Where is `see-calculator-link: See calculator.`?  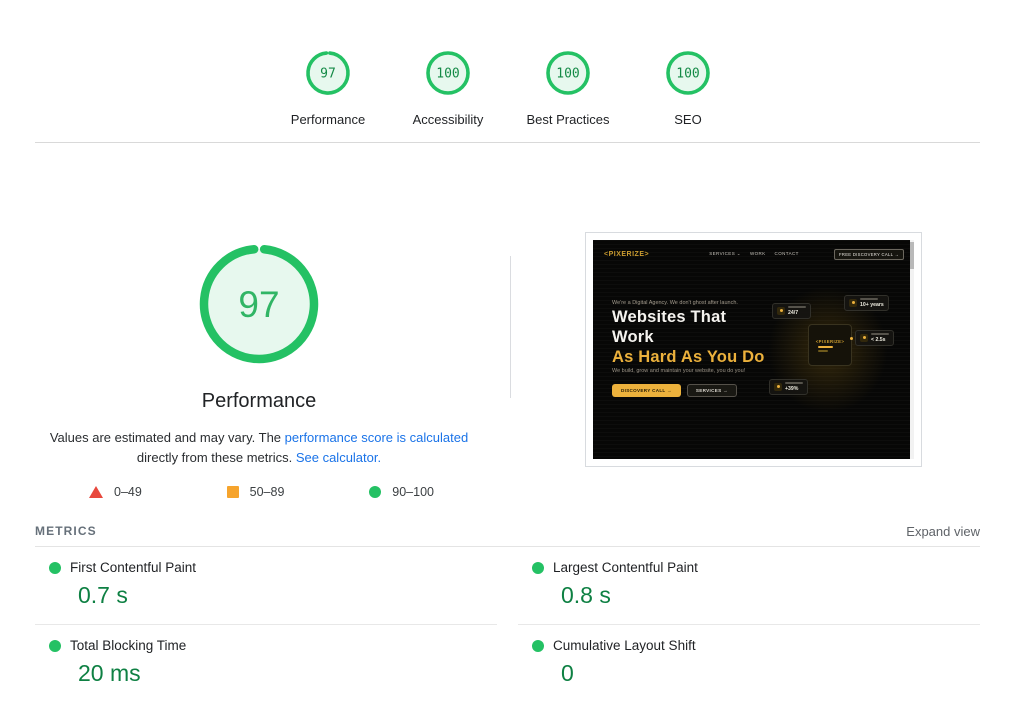
see-calculator-link: See calculator. is located at coordinates (338, 457).